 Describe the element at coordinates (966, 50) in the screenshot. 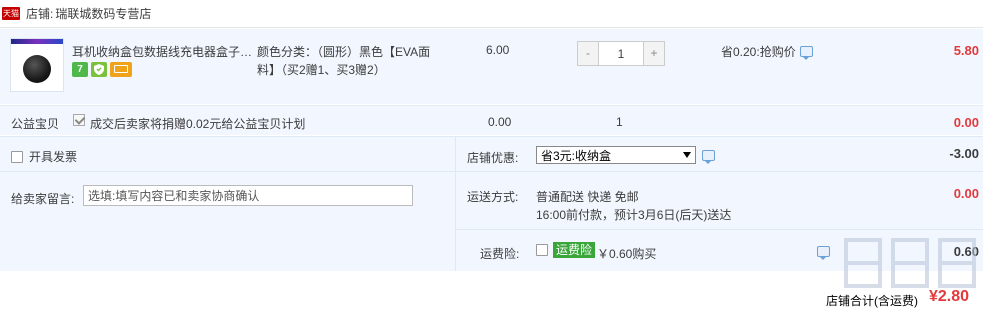

I see `item-subtotal: 5.80` at that location.